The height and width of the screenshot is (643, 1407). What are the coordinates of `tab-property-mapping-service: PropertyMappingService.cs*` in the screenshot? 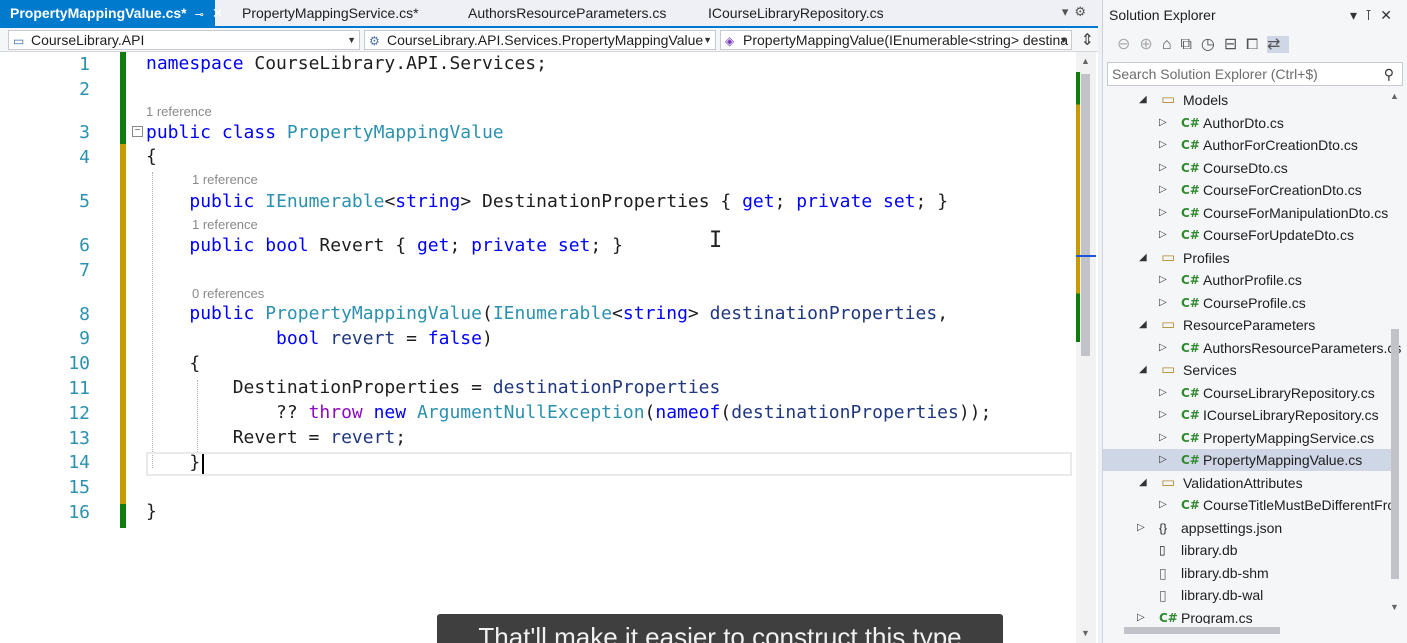 It's located at (337, 13).